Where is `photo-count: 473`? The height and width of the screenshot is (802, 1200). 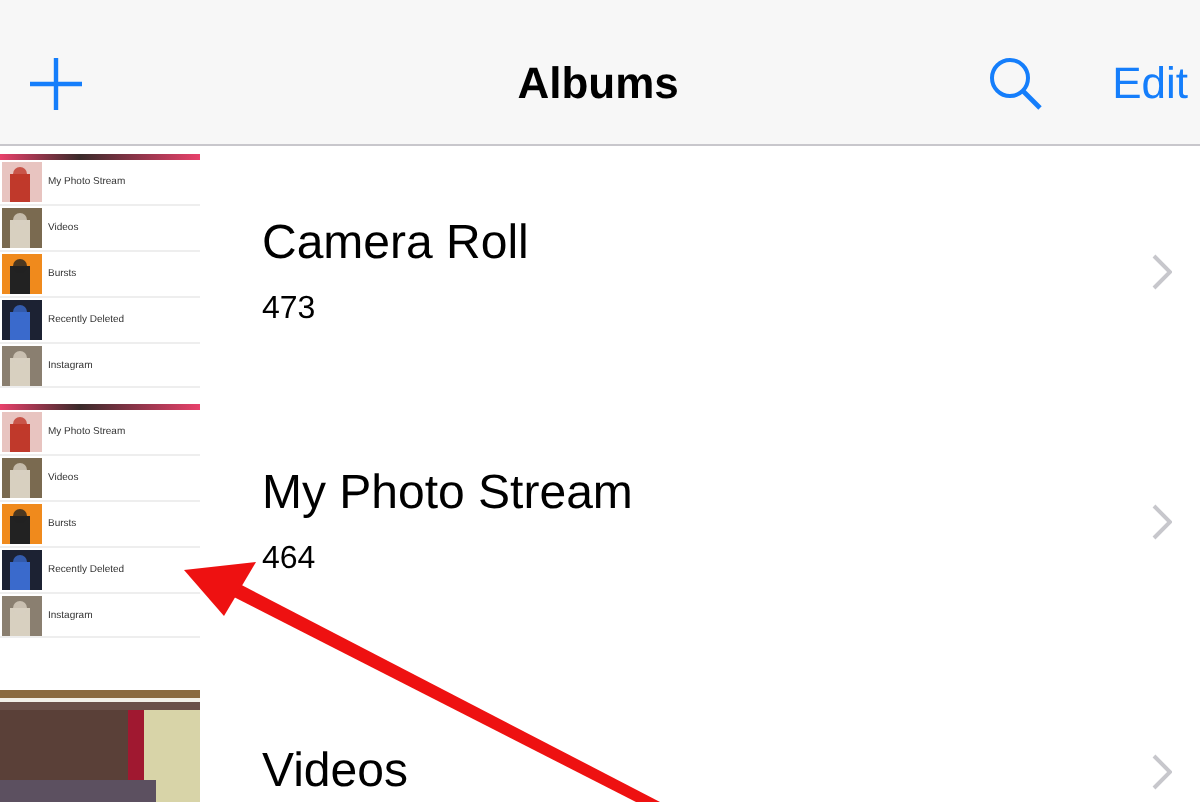 photo-count: 473 is located at coordinates (290, 309).